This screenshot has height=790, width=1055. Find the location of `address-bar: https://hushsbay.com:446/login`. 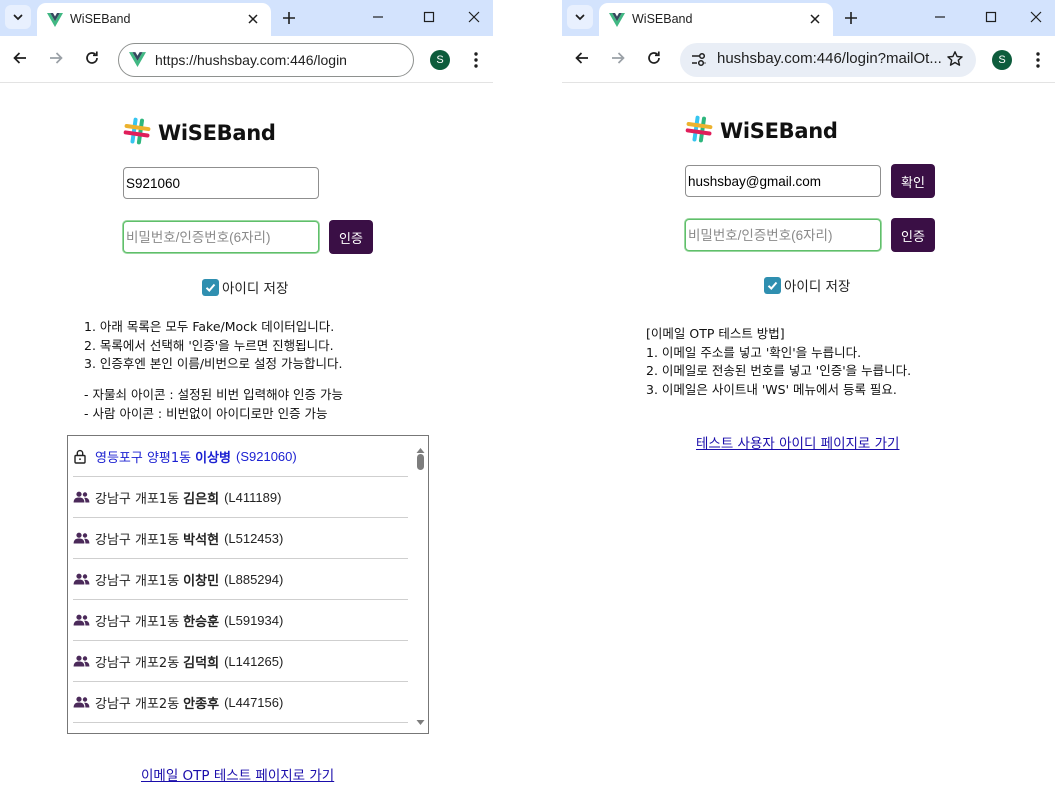

address-bar: https://hushsbay.com:446/login is located at coordinates (266, 60).